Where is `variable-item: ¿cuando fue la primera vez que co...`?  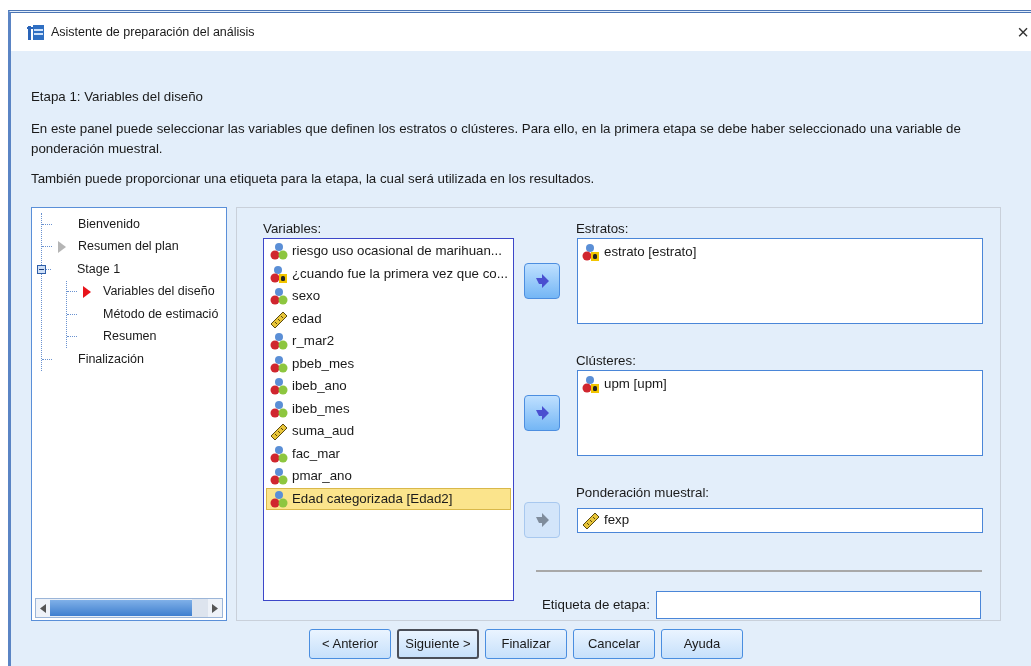 variable-item: ¿cuando fue la primera vez que co... is located at coordinates (388, 273).